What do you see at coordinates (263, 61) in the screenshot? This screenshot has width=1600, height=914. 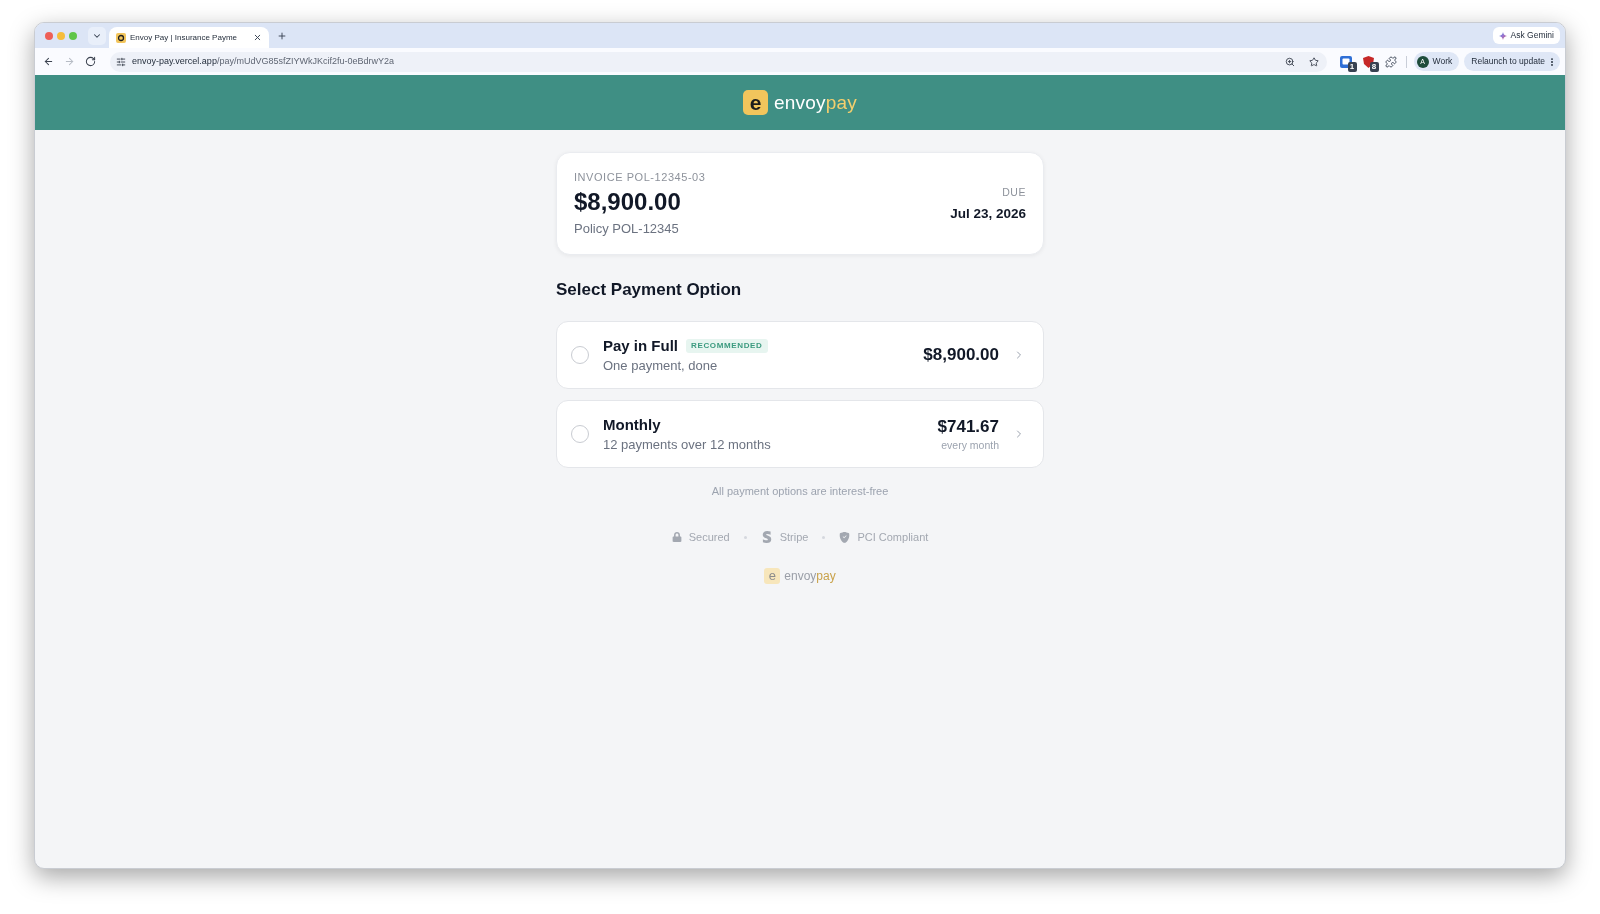 I see `url-text: envoy-pay.vercel.app/pay/mUdVG85sfZIYWkJKcif2fu-0eBdrwY2a` at bounding box center [263, 61].